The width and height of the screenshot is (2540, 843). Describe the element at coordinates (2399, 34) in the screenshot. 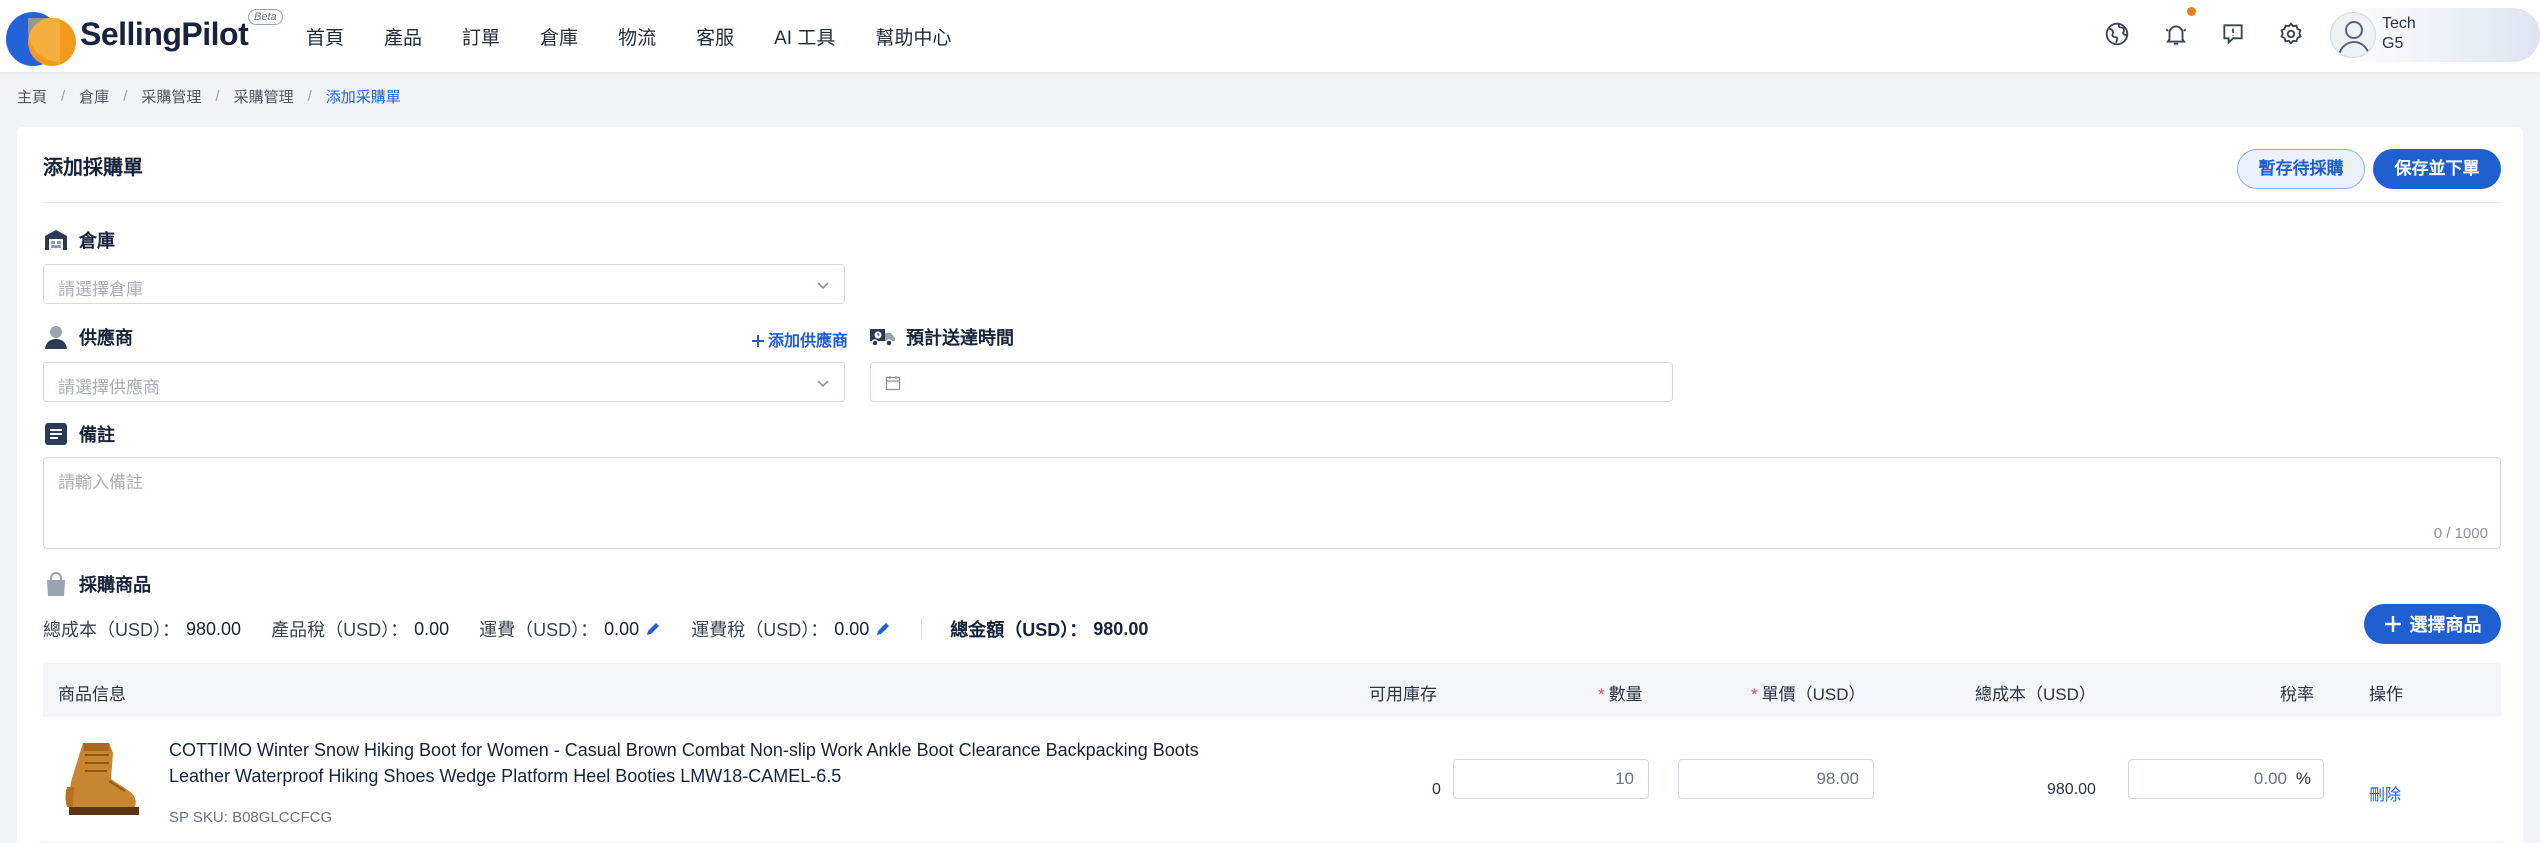

I see `user-name: Tech G5` at that location.